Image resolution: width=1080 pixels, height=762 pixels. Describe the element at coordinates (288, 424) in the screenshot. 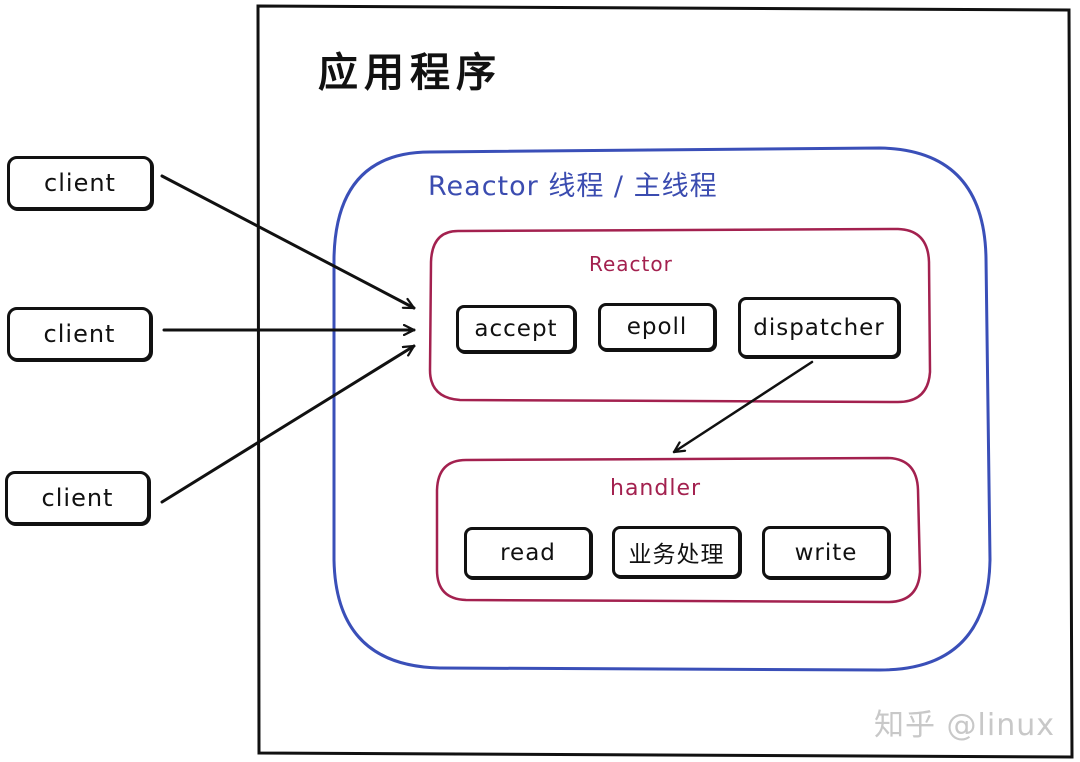

I see `arrow-client3-to-reactor` at that location.